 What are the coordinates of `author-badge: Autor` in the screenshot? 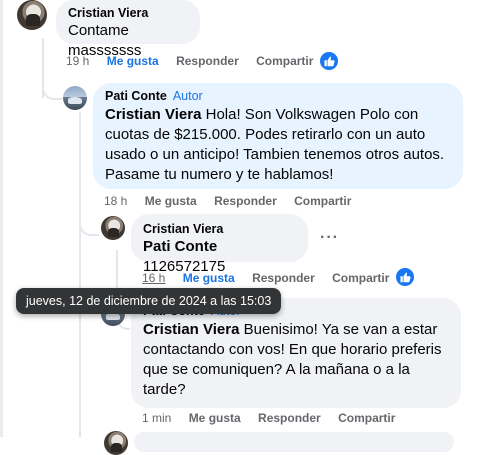 It's located at (187, 96).